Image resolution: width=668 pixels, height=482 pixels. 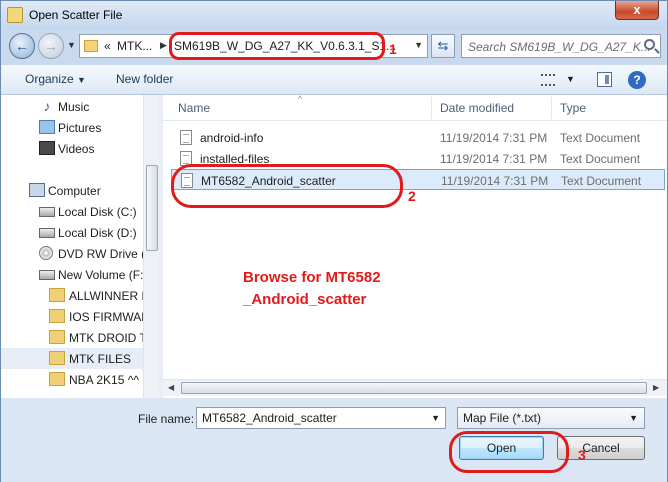 I want to click on sidebar-item-label: Local Disk (D:), so click(x=97, y=233).